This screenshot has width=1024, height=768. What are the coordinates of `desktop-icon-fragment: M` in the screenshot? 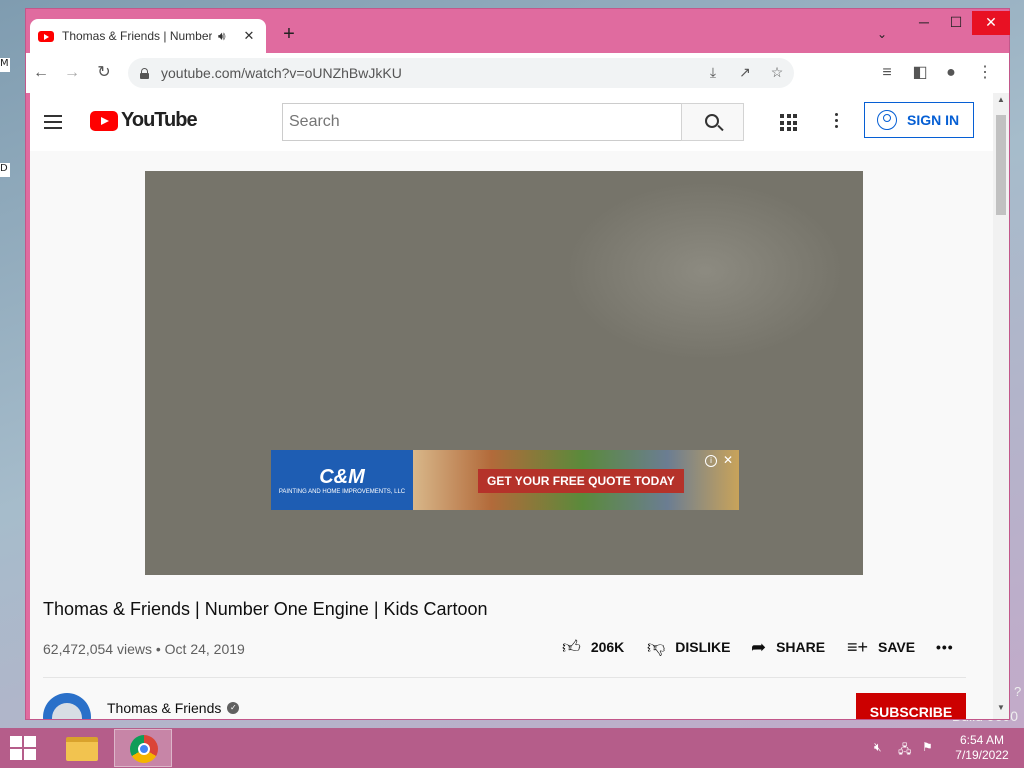 It's located at (5, 65).